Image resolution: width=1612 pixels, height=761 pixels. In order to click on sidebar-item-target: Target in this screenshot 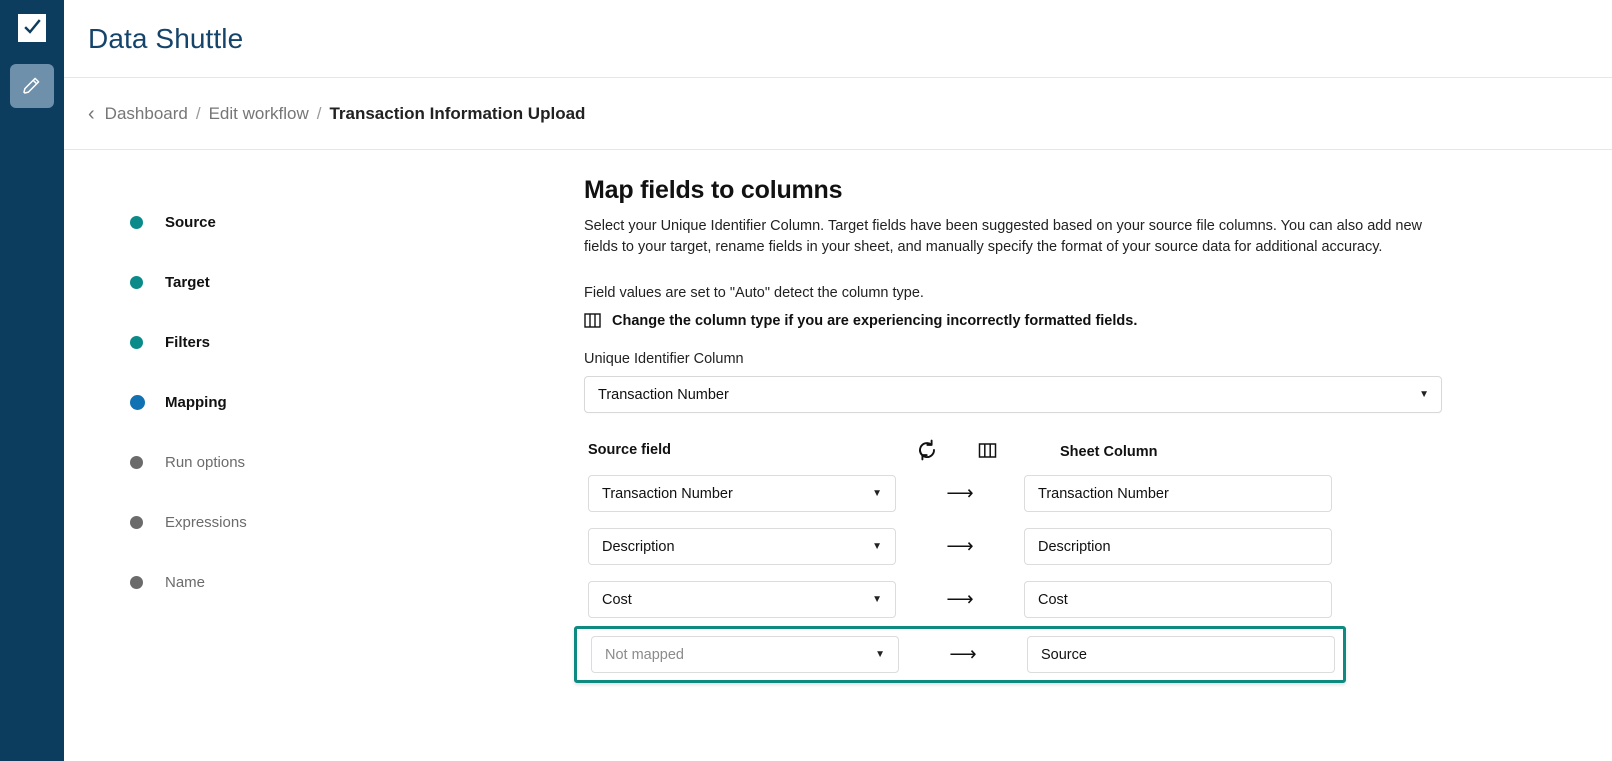, I will do `click(357, 282)`.